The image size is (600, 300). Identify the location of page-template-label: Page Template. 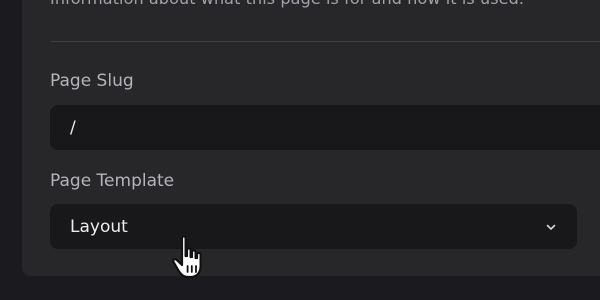
(112, 181).